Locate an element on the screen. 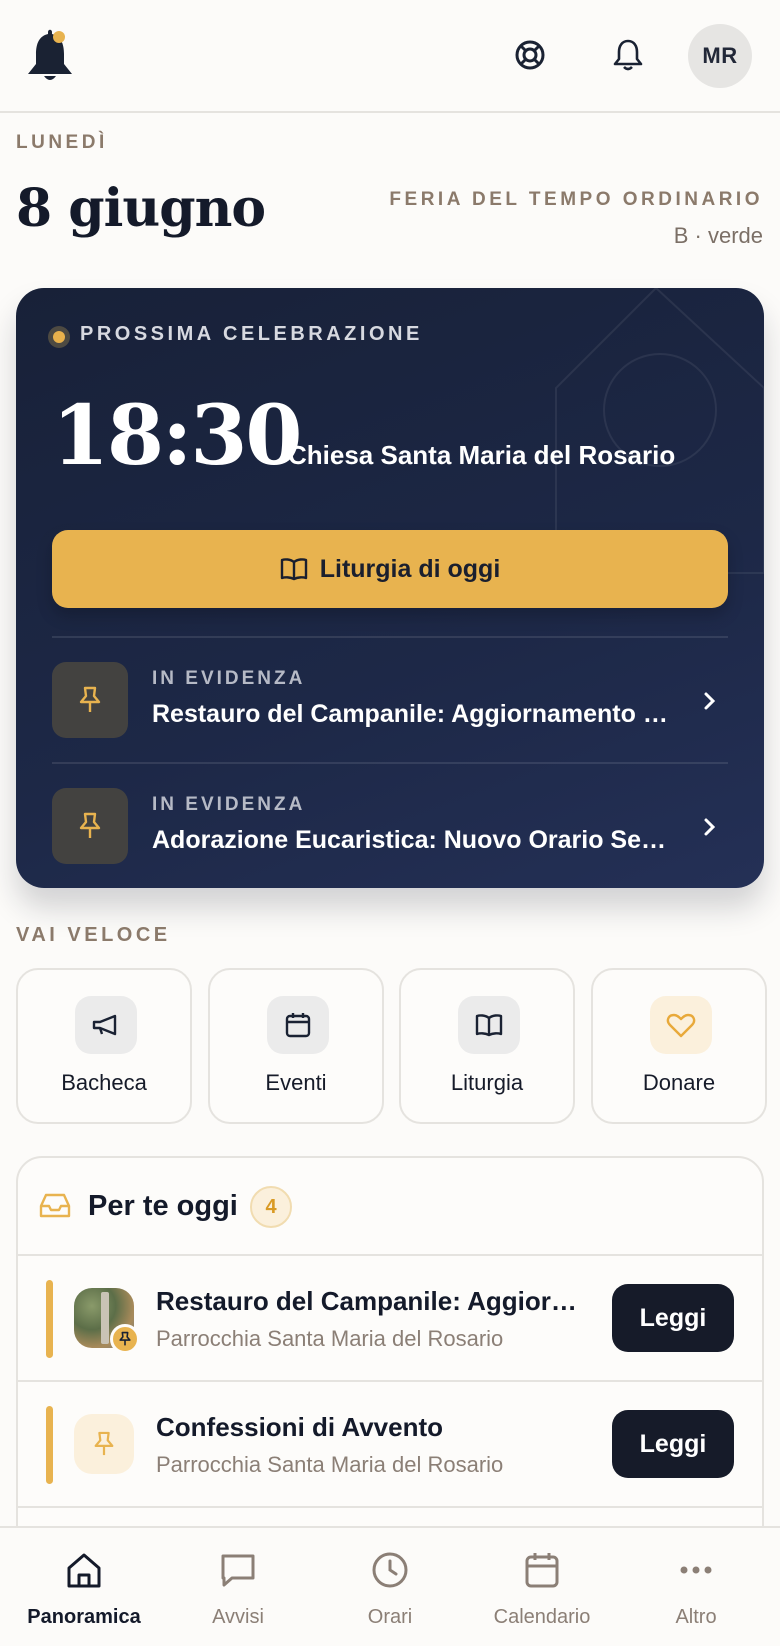 The image size is (780, 1646). clock-icon is located at coordinates (390, 1570).